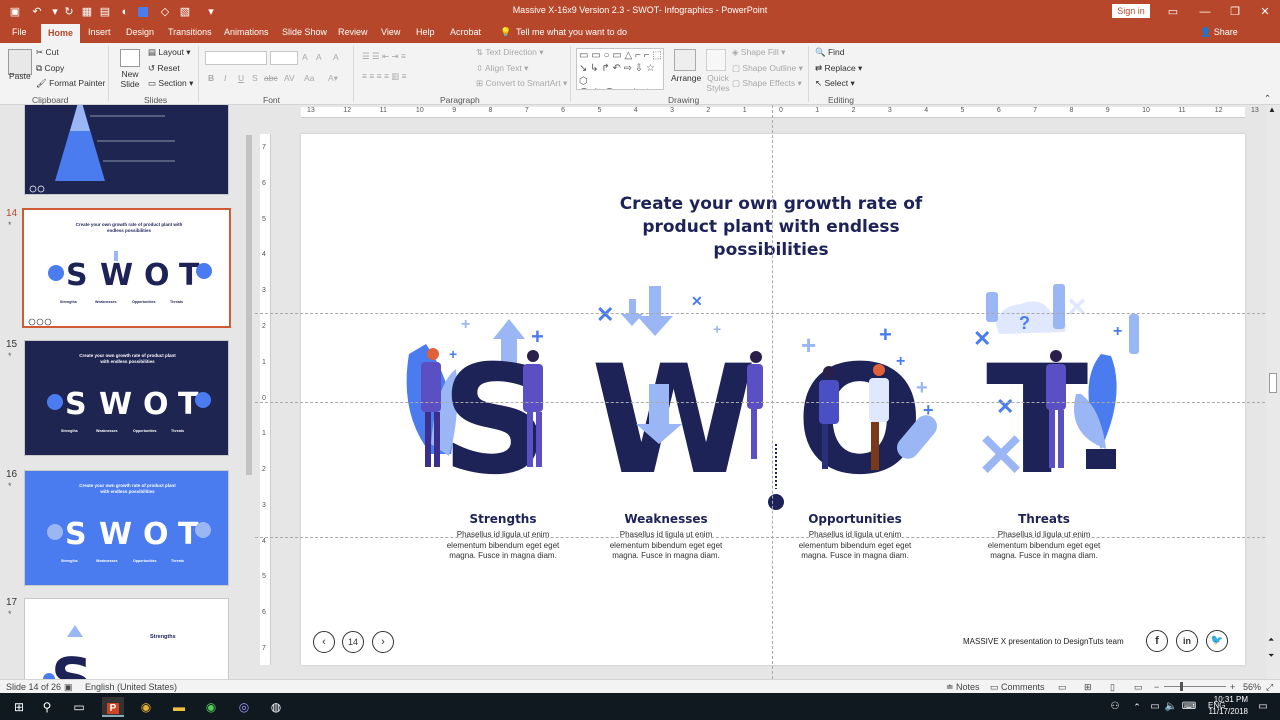 This screenshot has width=1280, height=720. What do you see at coordinates (68, 687) in the screenshot?
I see `spelling-icon: ▣` at bounding box center [68, 687].